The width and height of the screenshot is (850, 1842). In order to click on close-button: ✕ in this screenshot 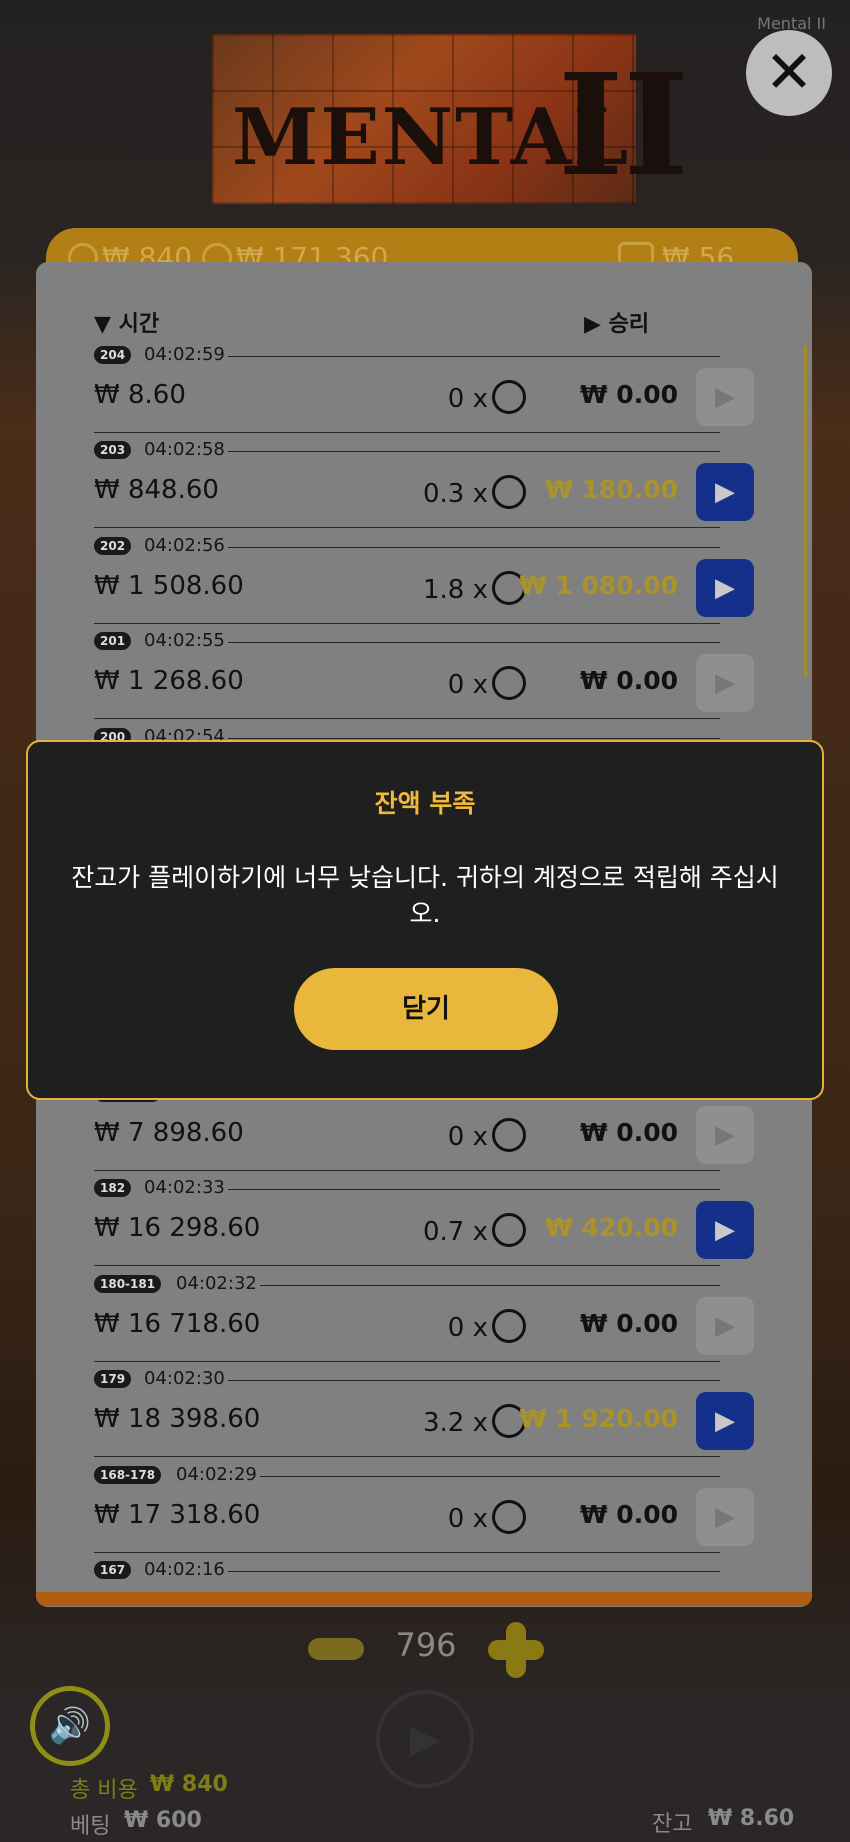, I will do `click(789, 73)`.